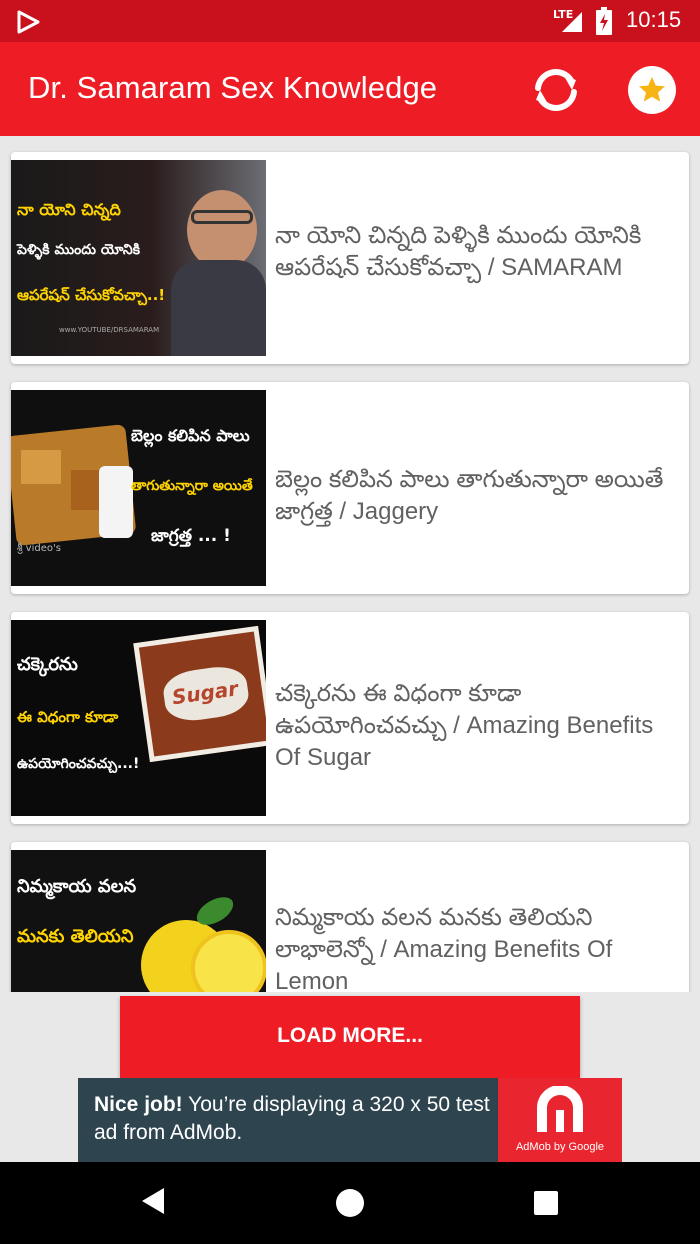 Image resolution: width=700 pixels, height=1244 pixels. I want to click on star-icon, so click(652, 89).